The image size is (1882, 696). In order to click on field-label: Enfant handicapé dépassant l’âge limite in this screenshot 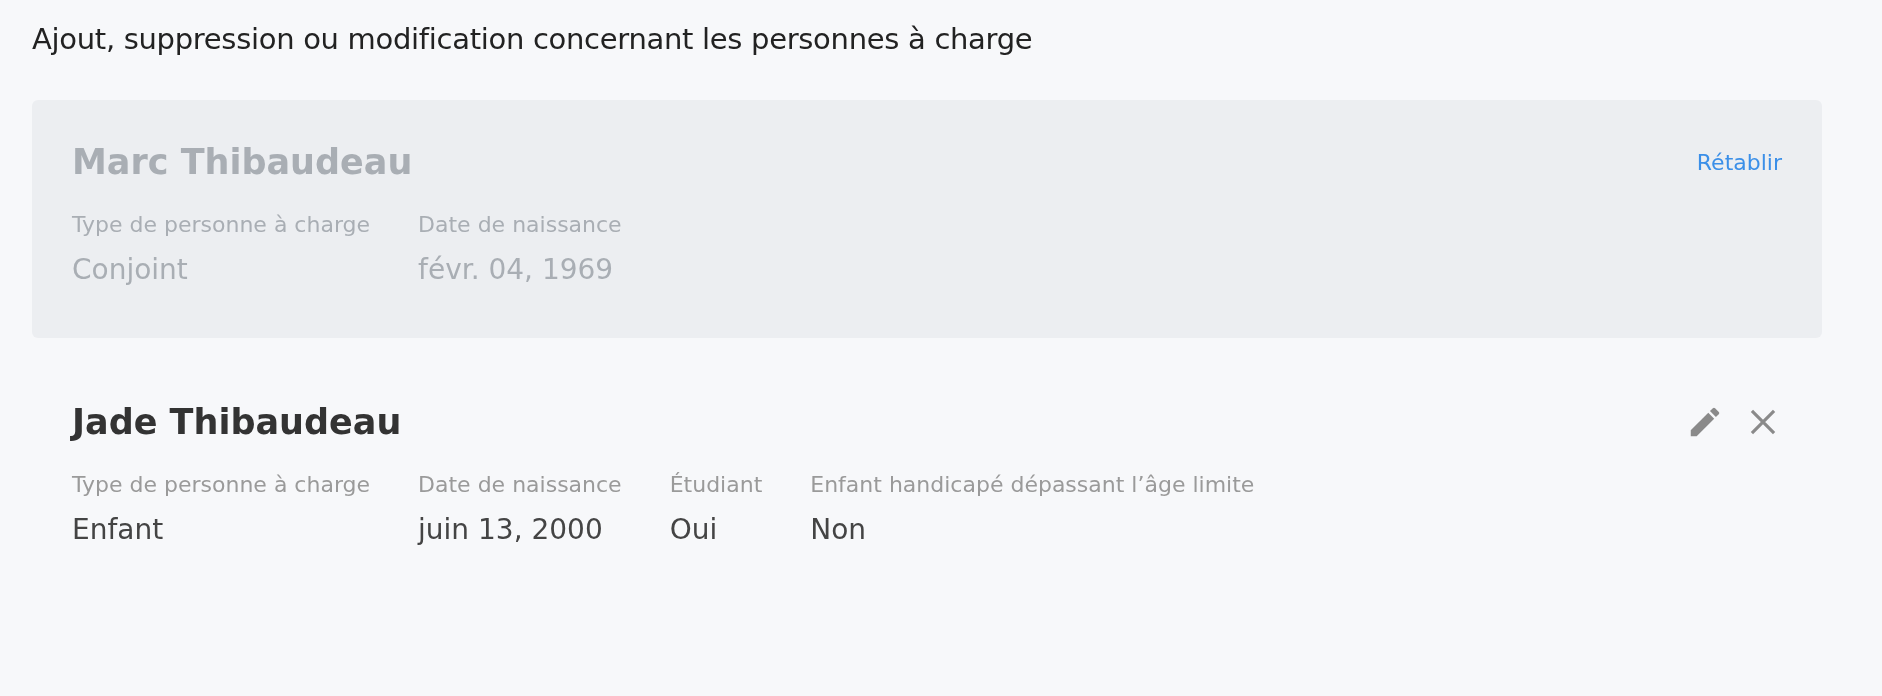, I will do `click(1032, 484)`.